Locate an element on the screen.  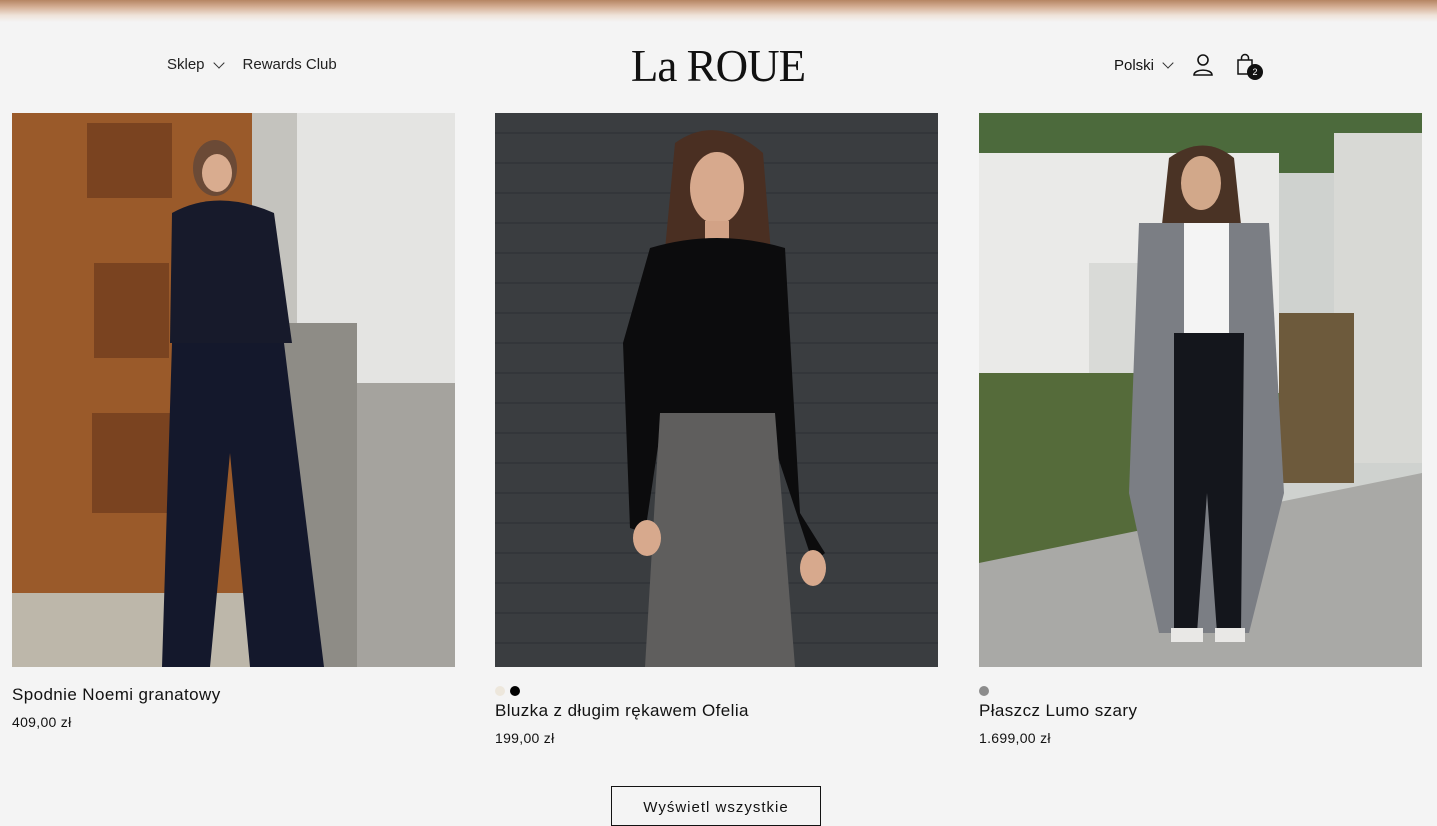
product-price: 409,00 zł is located at coordinates (42, 722).